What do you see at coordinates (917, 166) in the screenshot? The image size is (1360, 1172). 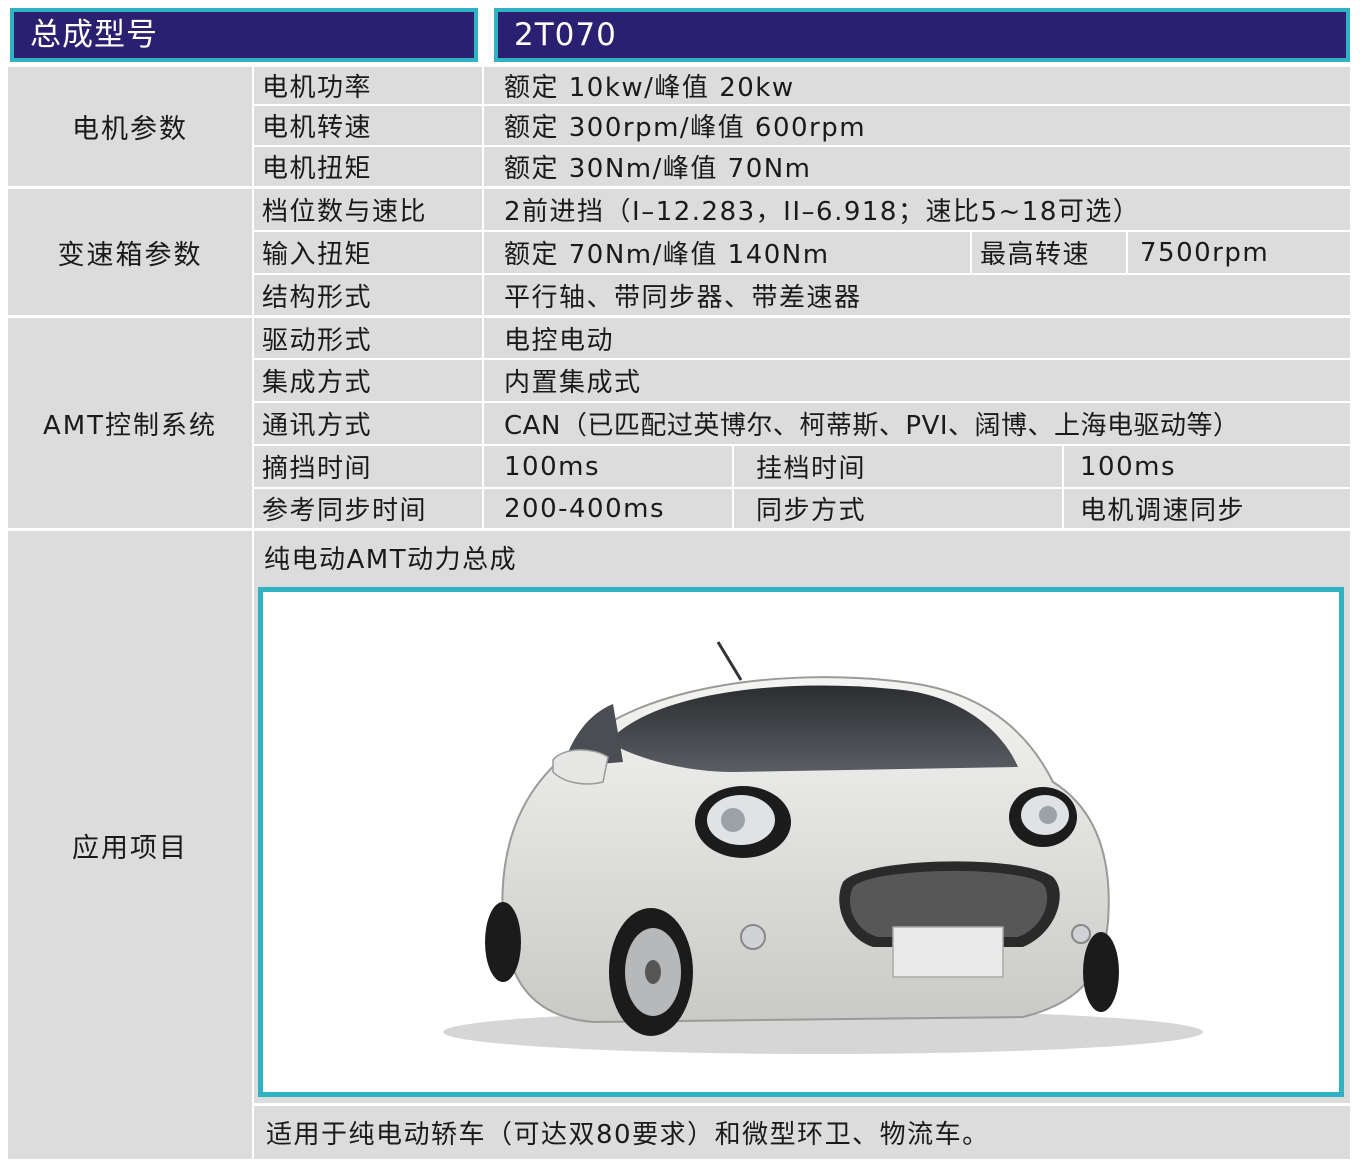 I see `motor-torque-value: 额定 30Nm/峰值 70Nm` at bounding box center [917, 166].